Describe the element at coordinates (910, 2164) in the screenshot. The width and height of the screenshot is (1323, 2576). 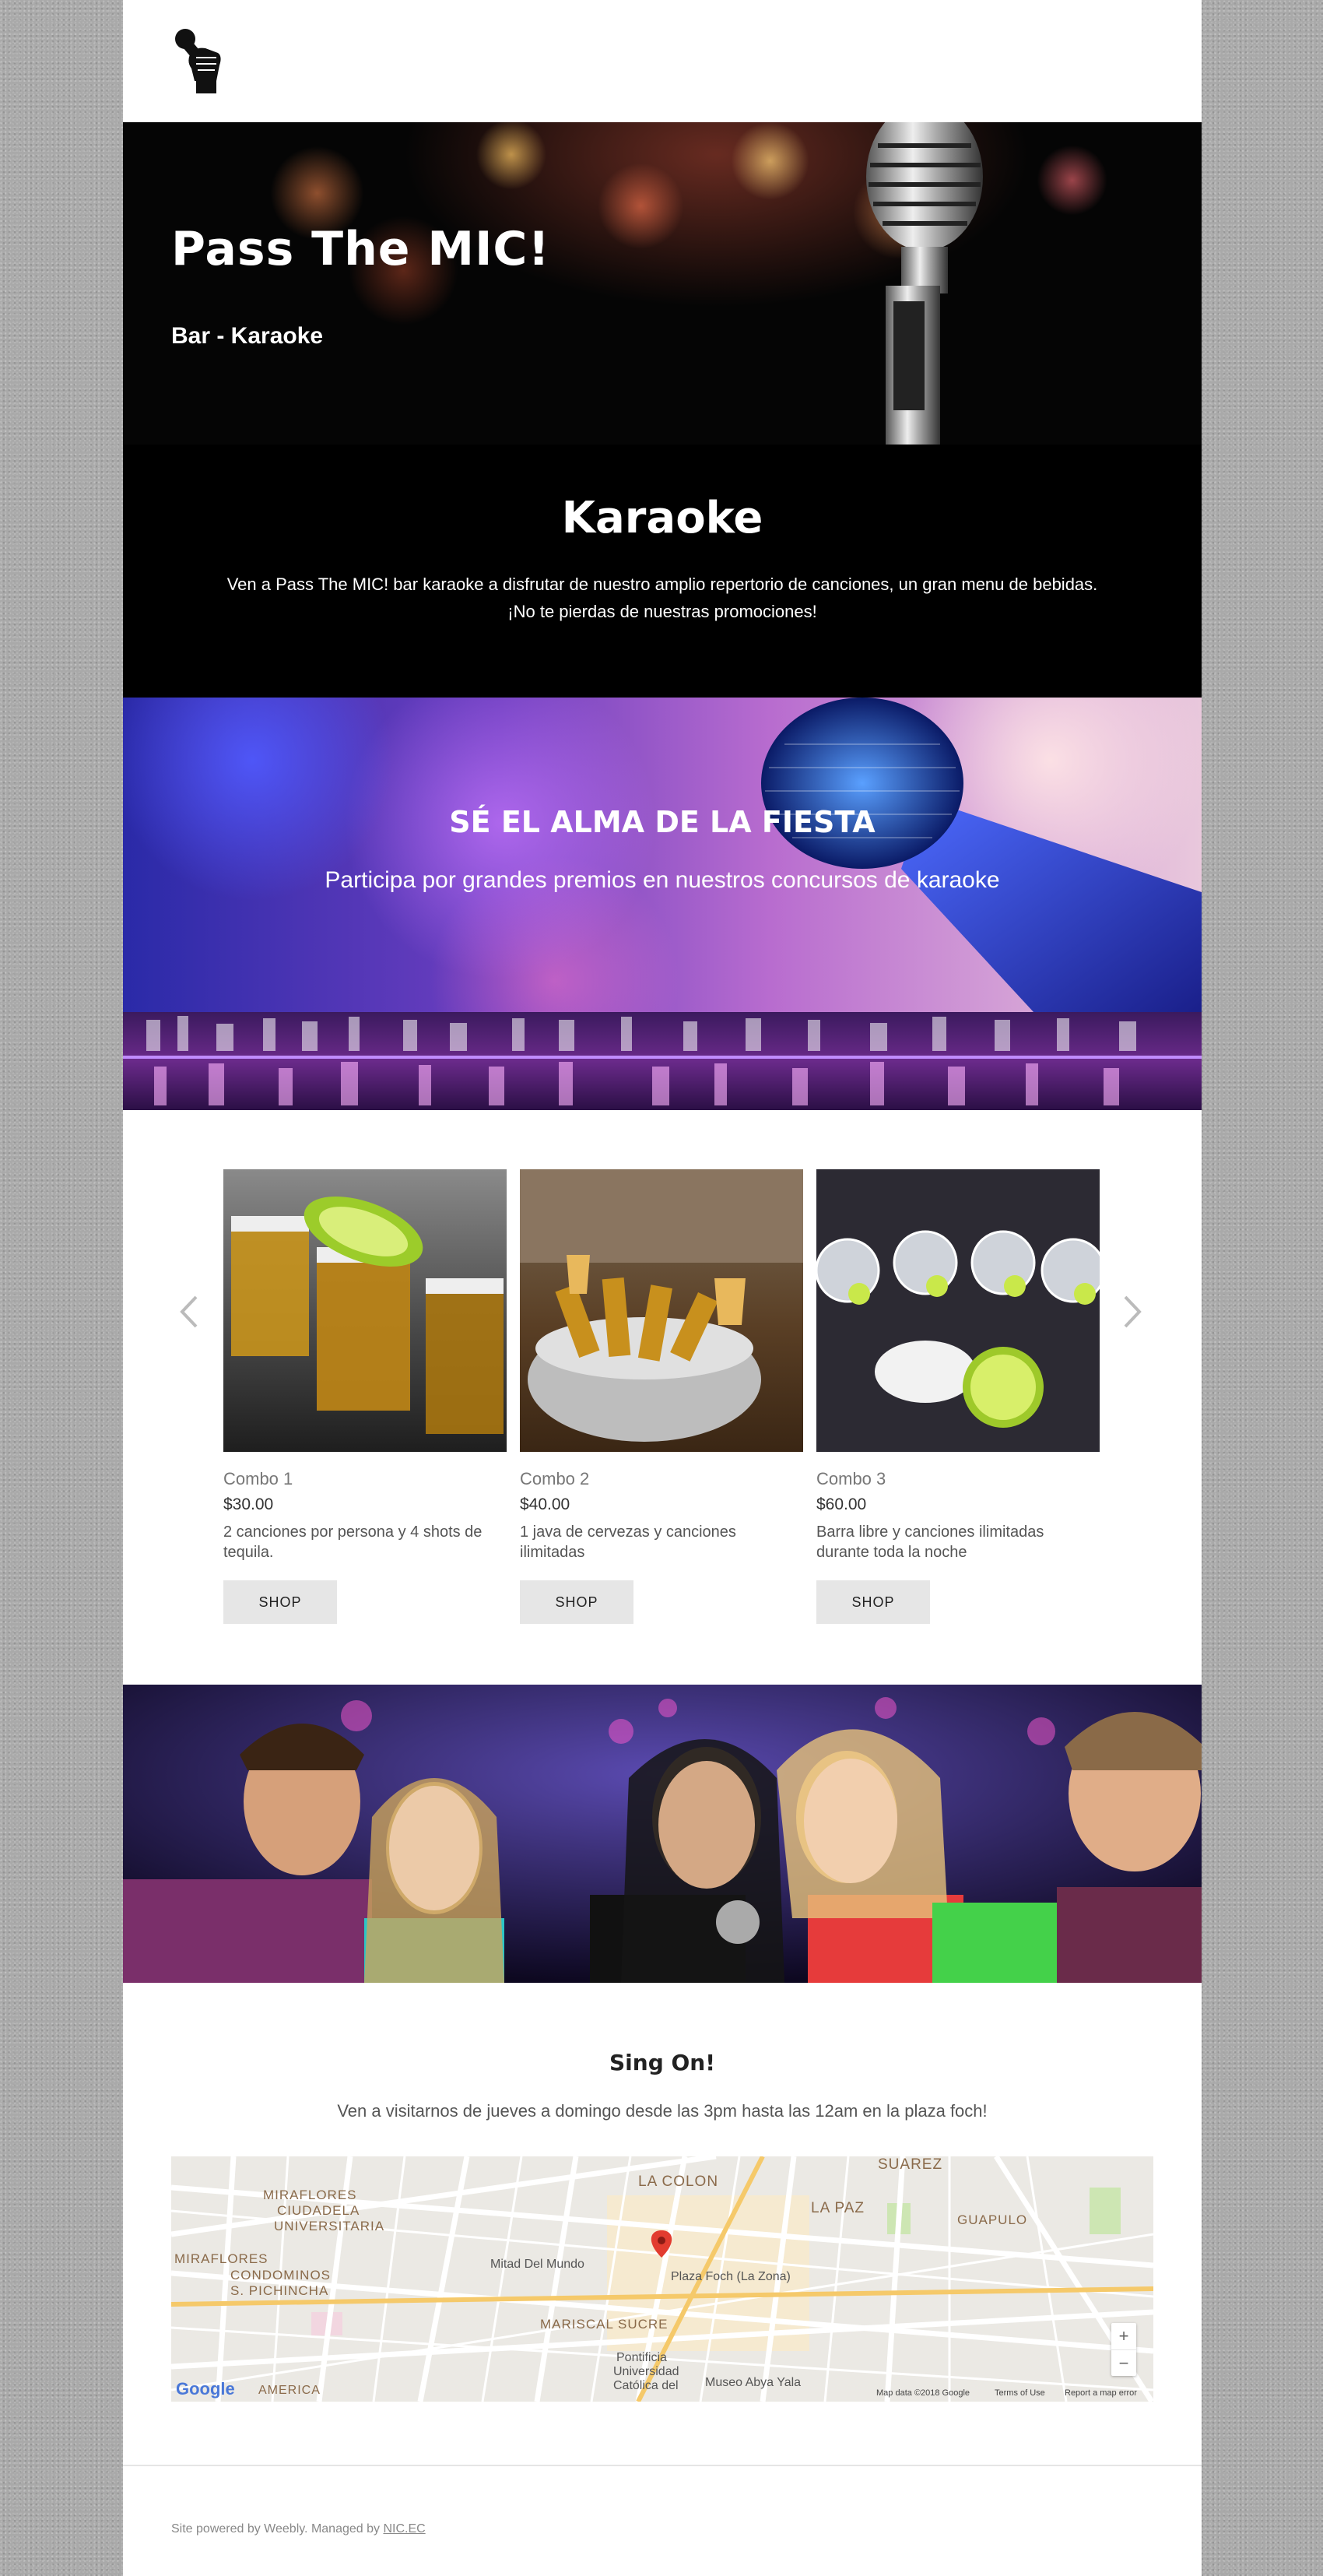
I see `map-label-suarez: SUAREZ` at that location.